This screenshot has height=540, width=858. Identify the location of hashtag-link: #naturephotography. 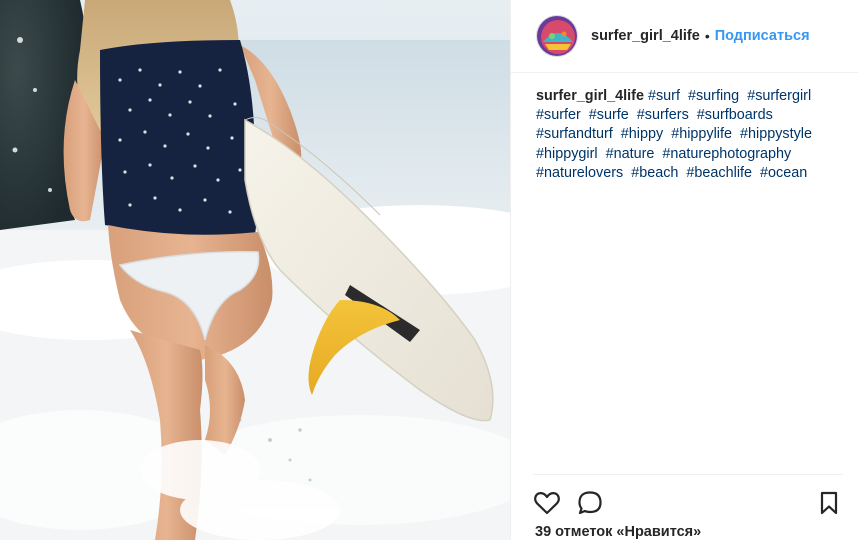
(726, 154).